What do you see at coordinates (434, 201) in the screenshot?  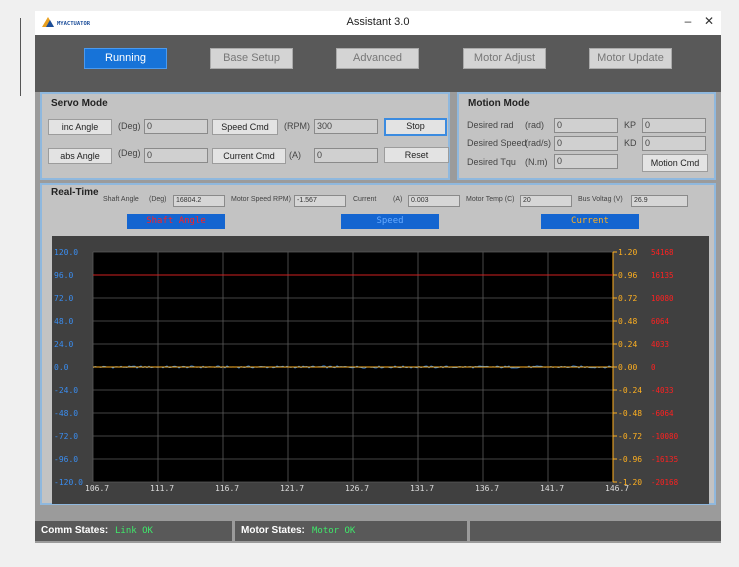 I see `current-value: 0.003` at bounding box center [434, 201].